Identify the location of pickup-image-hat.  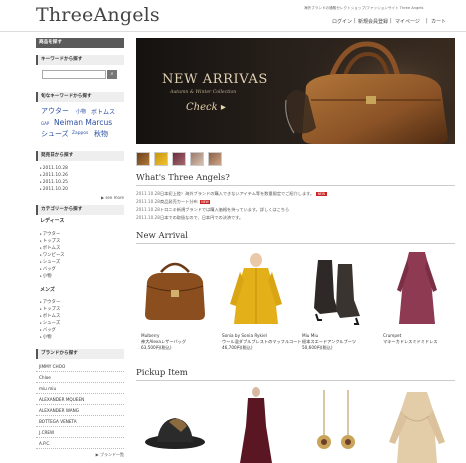
(175, 433).